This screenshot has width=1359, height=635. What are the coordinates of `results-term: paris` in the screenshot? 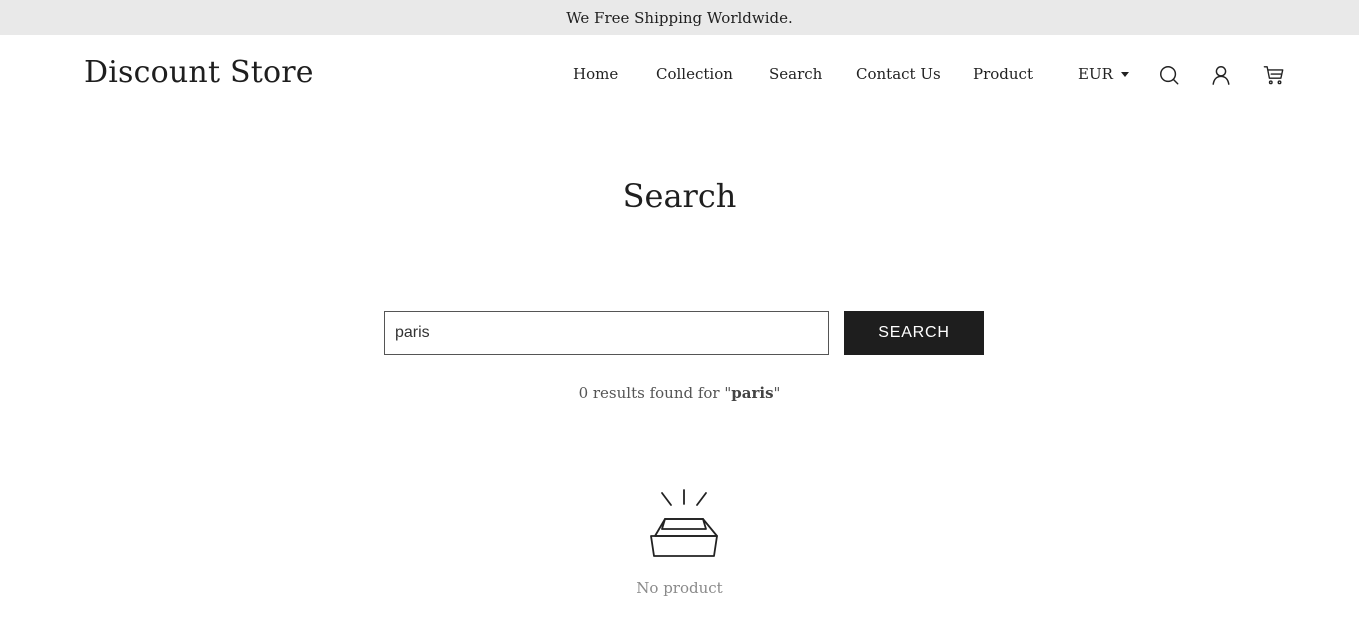 It's located at (752, 393).